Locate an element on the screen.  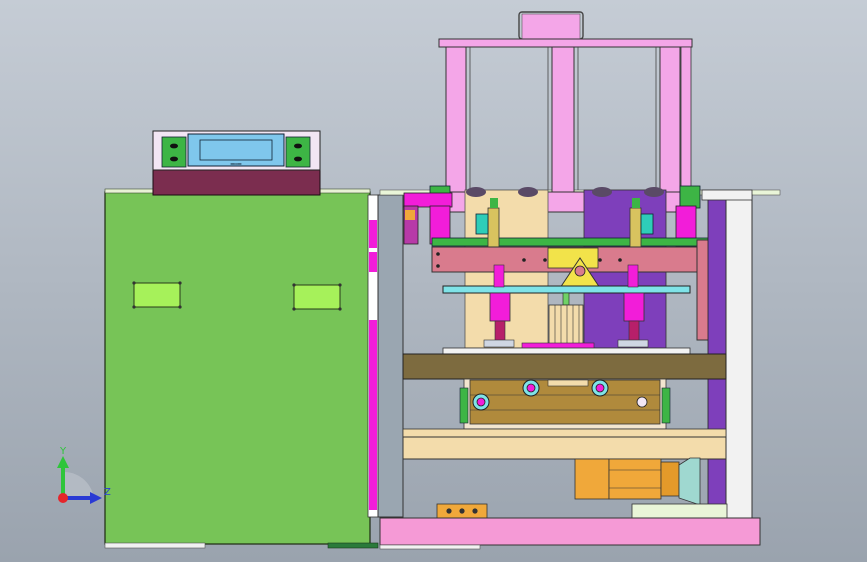
upper-pink-frame is located at coordinates (565, 112).